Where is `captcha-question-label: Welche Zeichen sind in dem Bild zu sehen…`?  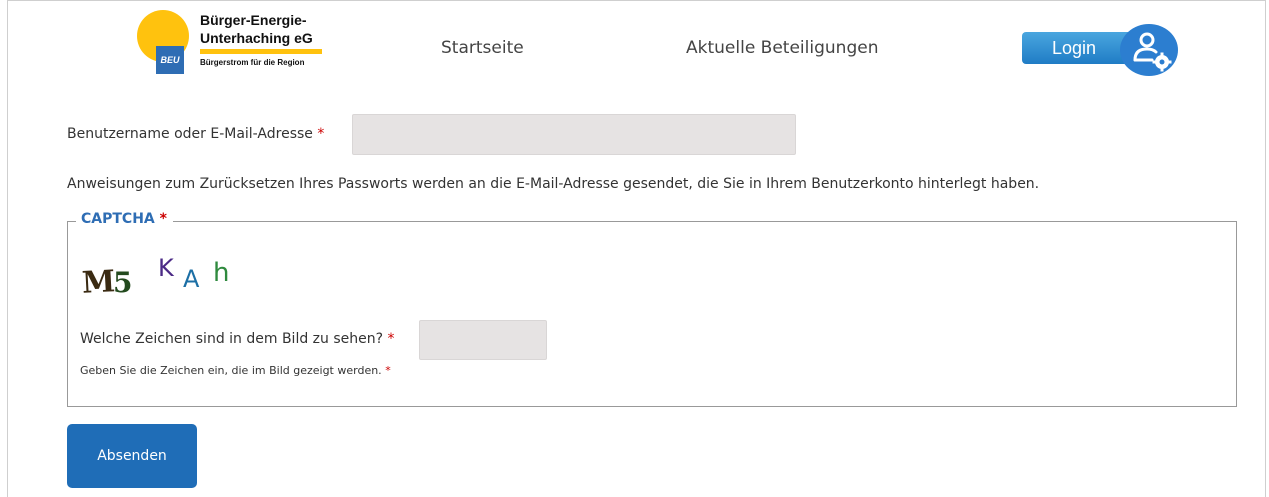 captcha-question-label: Welche Zeichen sind in dem Bild zu sehen… is located at coordinates (237, 339).